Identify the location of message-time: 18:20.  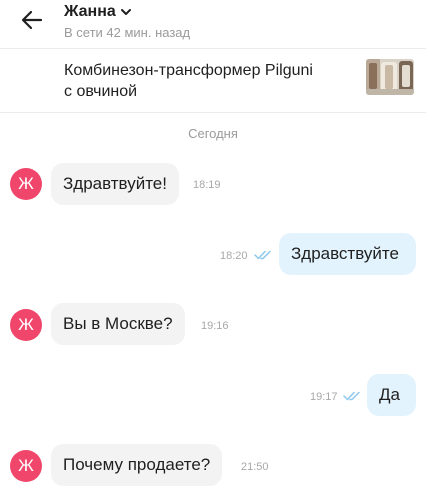
(234, 256).